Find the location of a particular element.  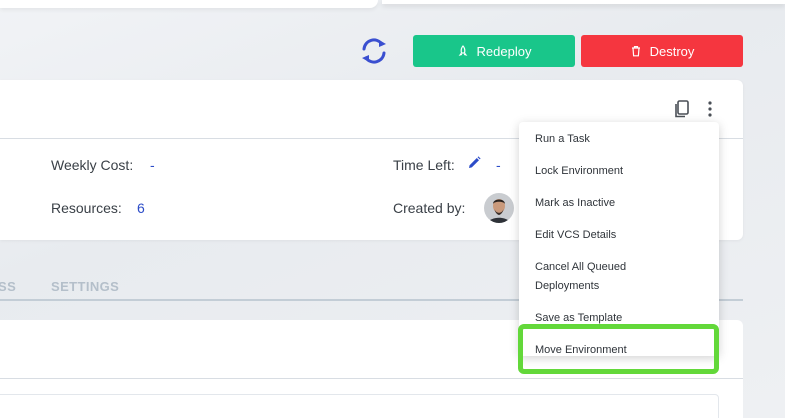

time-left-label: Time Left: is located at coordinates (424, 165).